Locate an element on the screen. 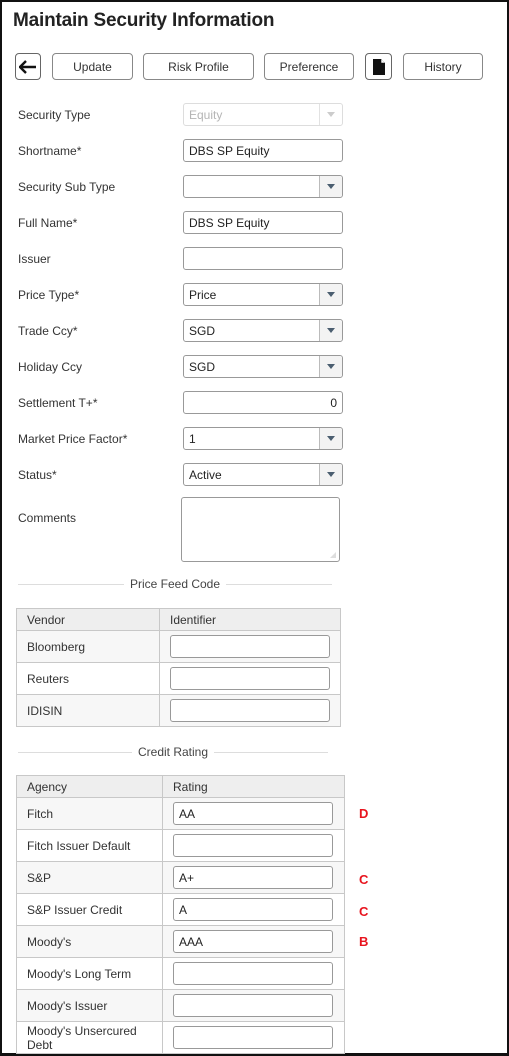 The height and width of the screenshot is (1056, 509). table-row: S&P A+ is located at coordinates (180, 877).